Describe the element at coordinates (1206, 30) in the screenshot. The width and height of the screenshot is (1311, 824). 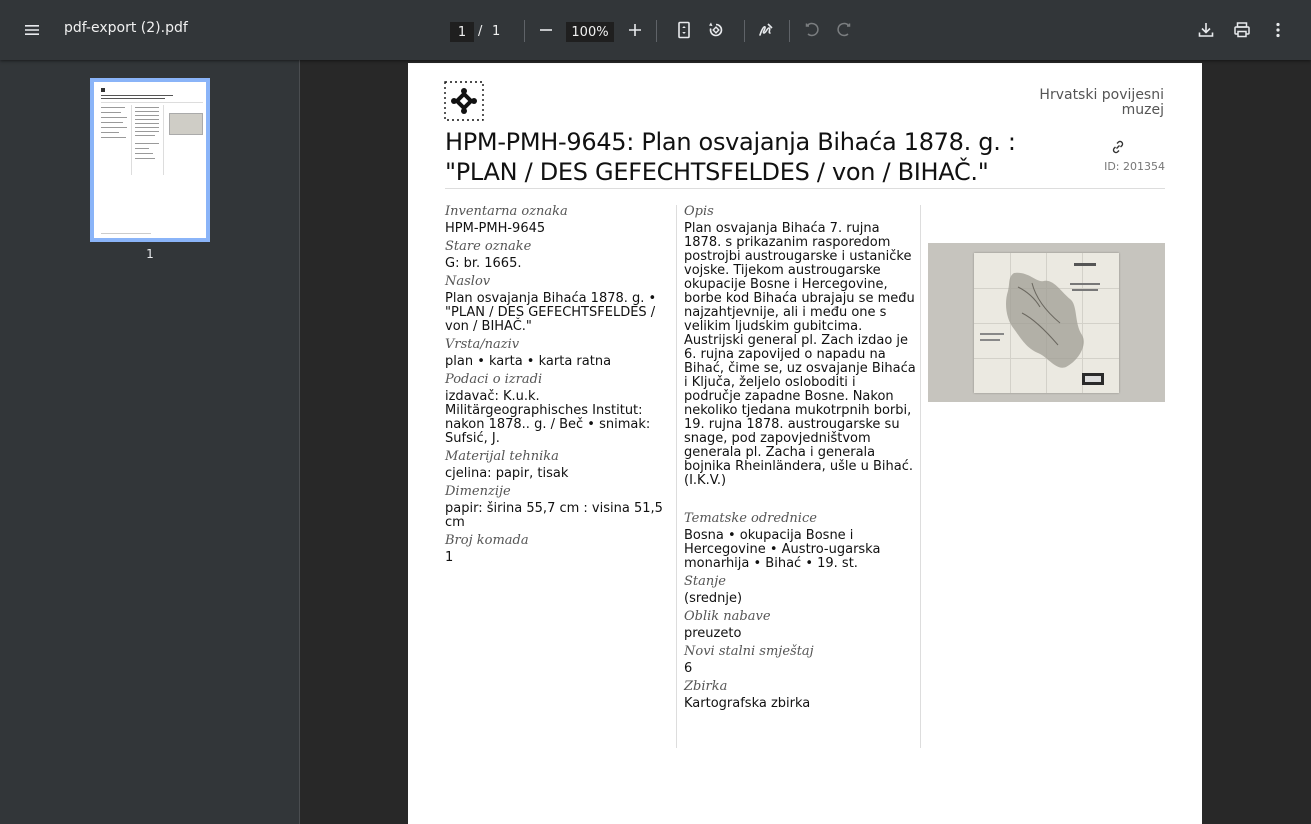
I see `download-icon` at that location.